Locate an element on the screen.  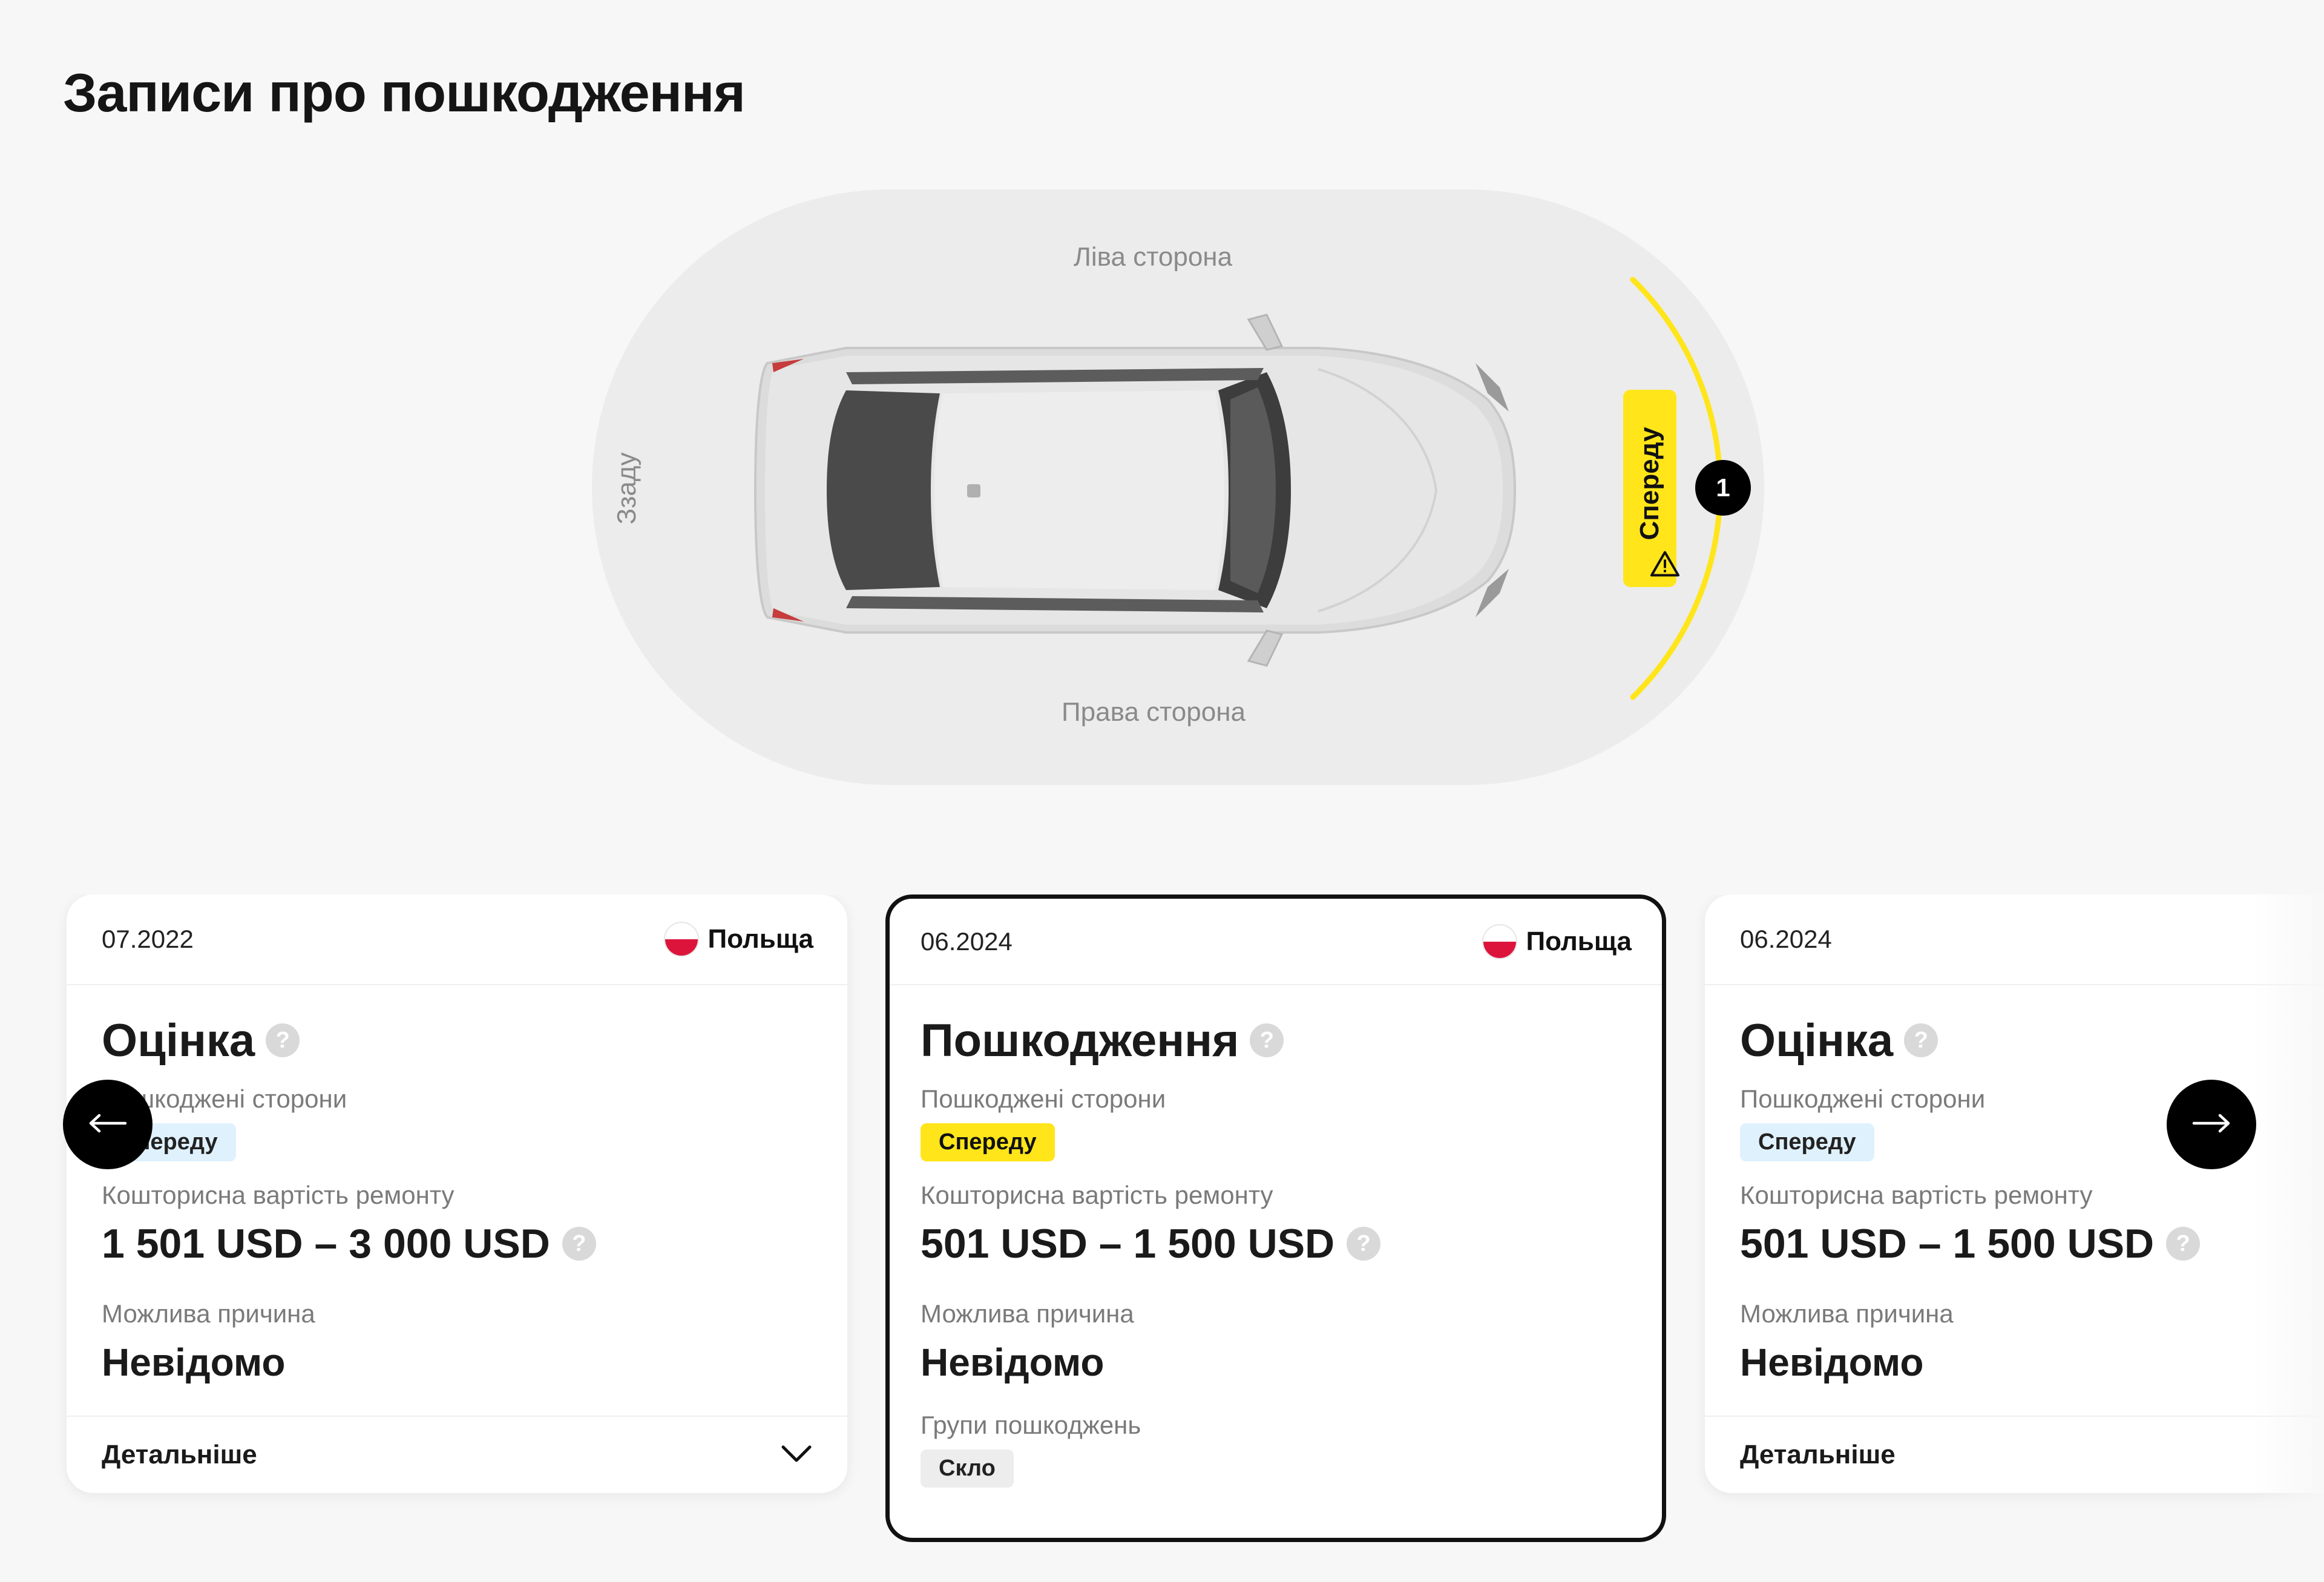
arrow-right-icon is located at coordinates (2211, 1125).